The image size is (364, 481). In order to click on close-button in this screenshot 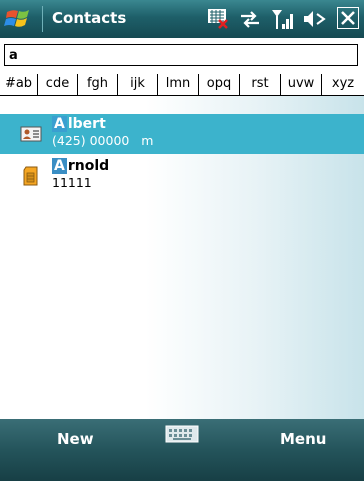, I will do `click(348, 18)`.